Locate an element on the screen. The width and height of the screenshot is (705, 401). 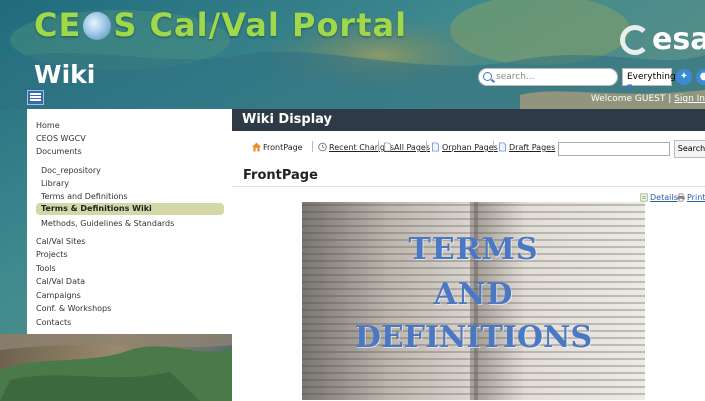
esa-logo: esa is located at coordinates (662, 39).